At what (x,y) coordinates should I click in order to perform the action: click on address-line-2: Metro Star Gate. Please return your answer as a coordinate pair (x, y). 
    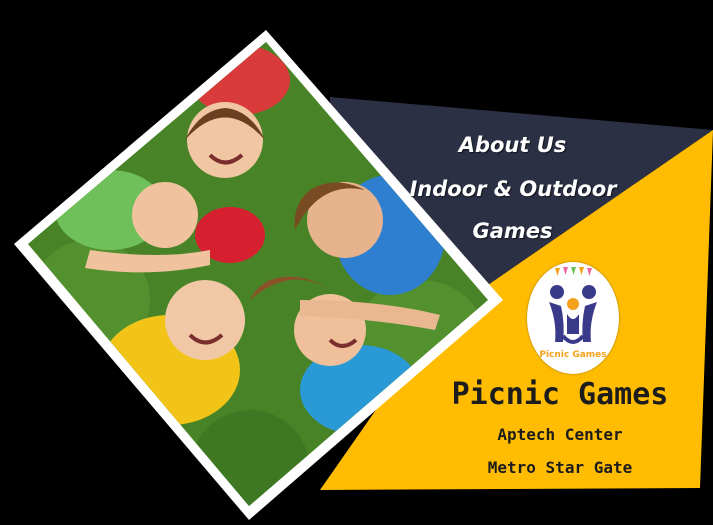
    Looking at the image, I should click on (560, 467).